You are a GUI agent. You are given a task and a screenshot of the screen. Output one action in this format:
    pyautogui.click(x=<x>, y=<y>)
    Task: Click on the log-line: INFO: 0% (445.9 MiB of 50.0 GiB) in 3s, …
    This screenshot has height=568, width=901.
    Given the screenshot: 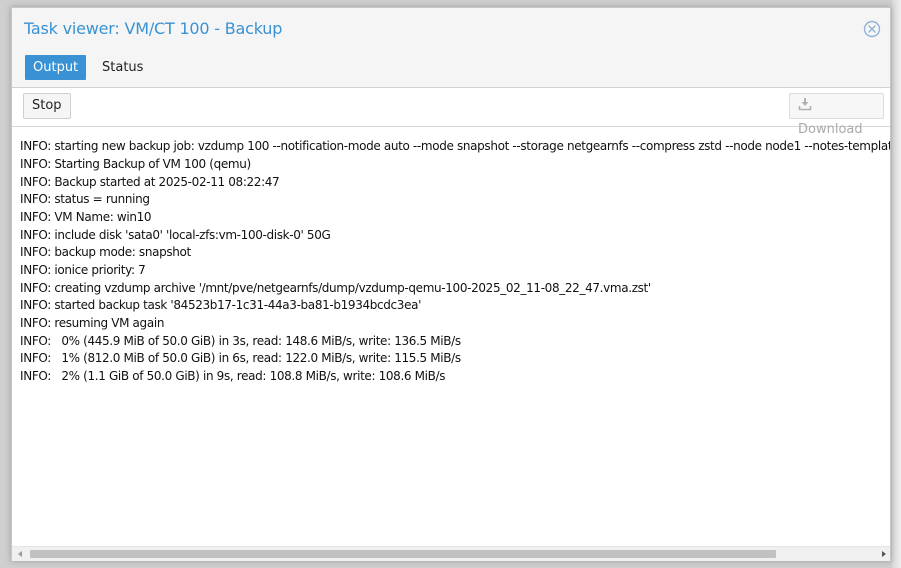 What is the action you would take?
    pyautogui.click(x=240, y=341)
    